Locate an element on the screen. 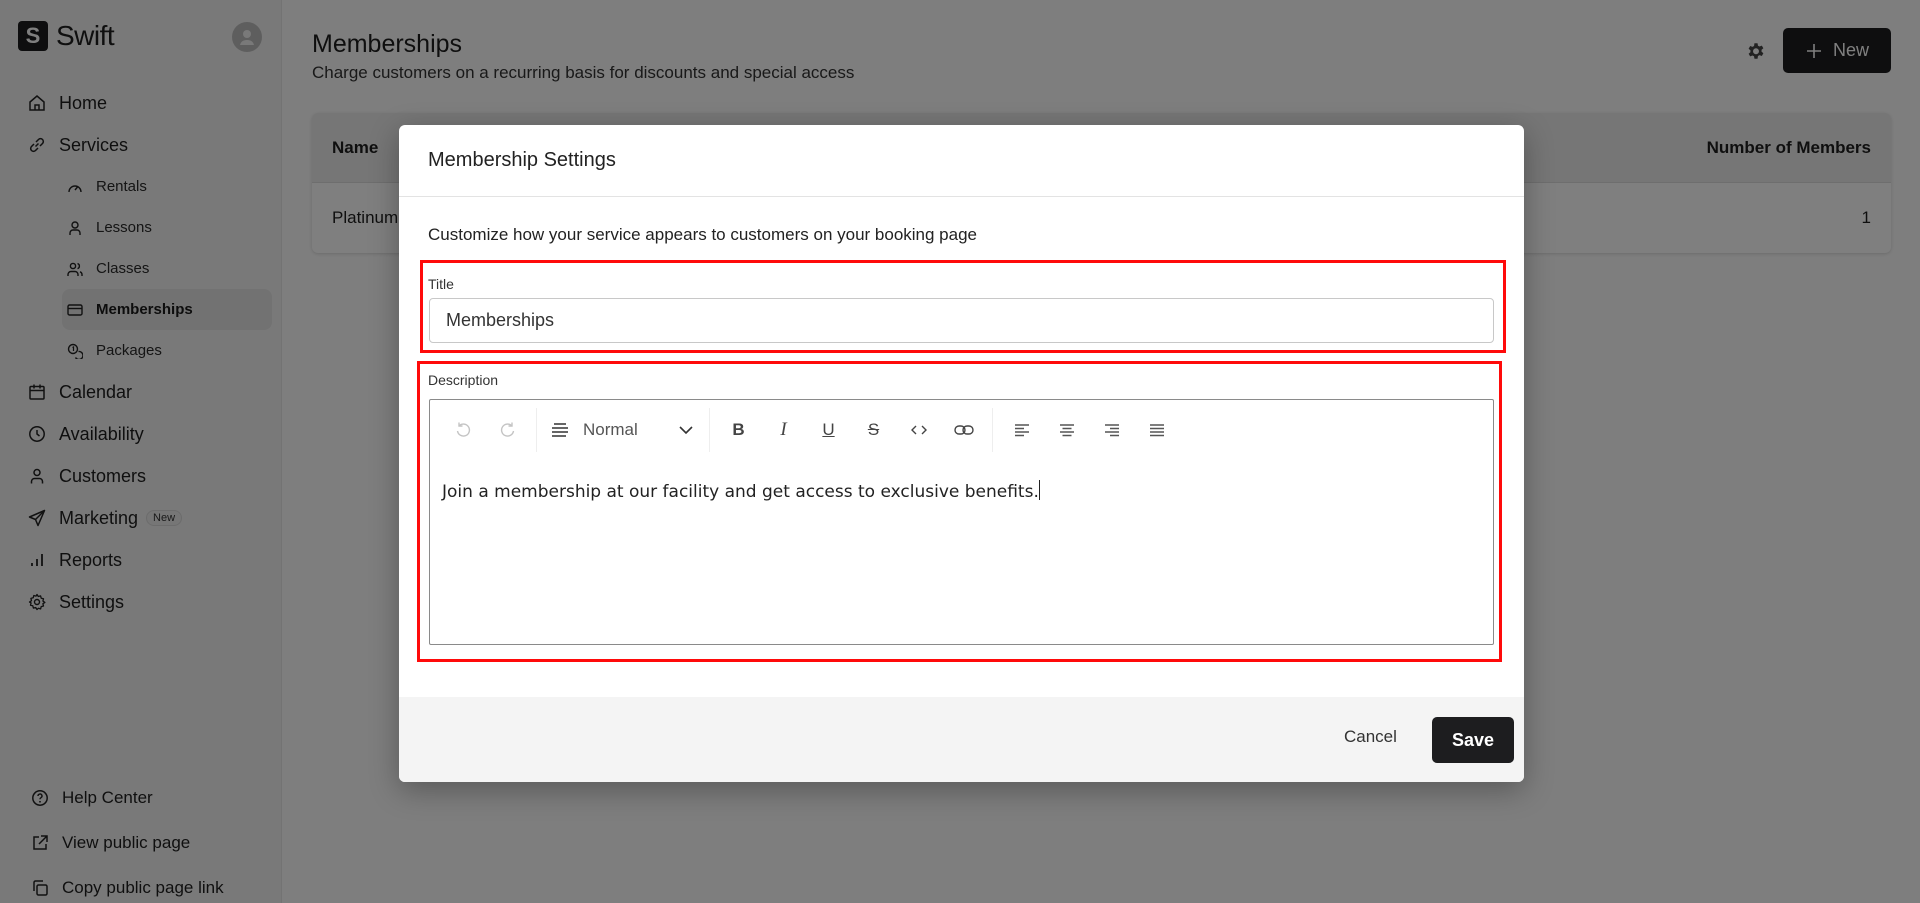 The height and width of the screenshot is (903, 1920). align-justify-icon is located at coordinates (1156, 430).